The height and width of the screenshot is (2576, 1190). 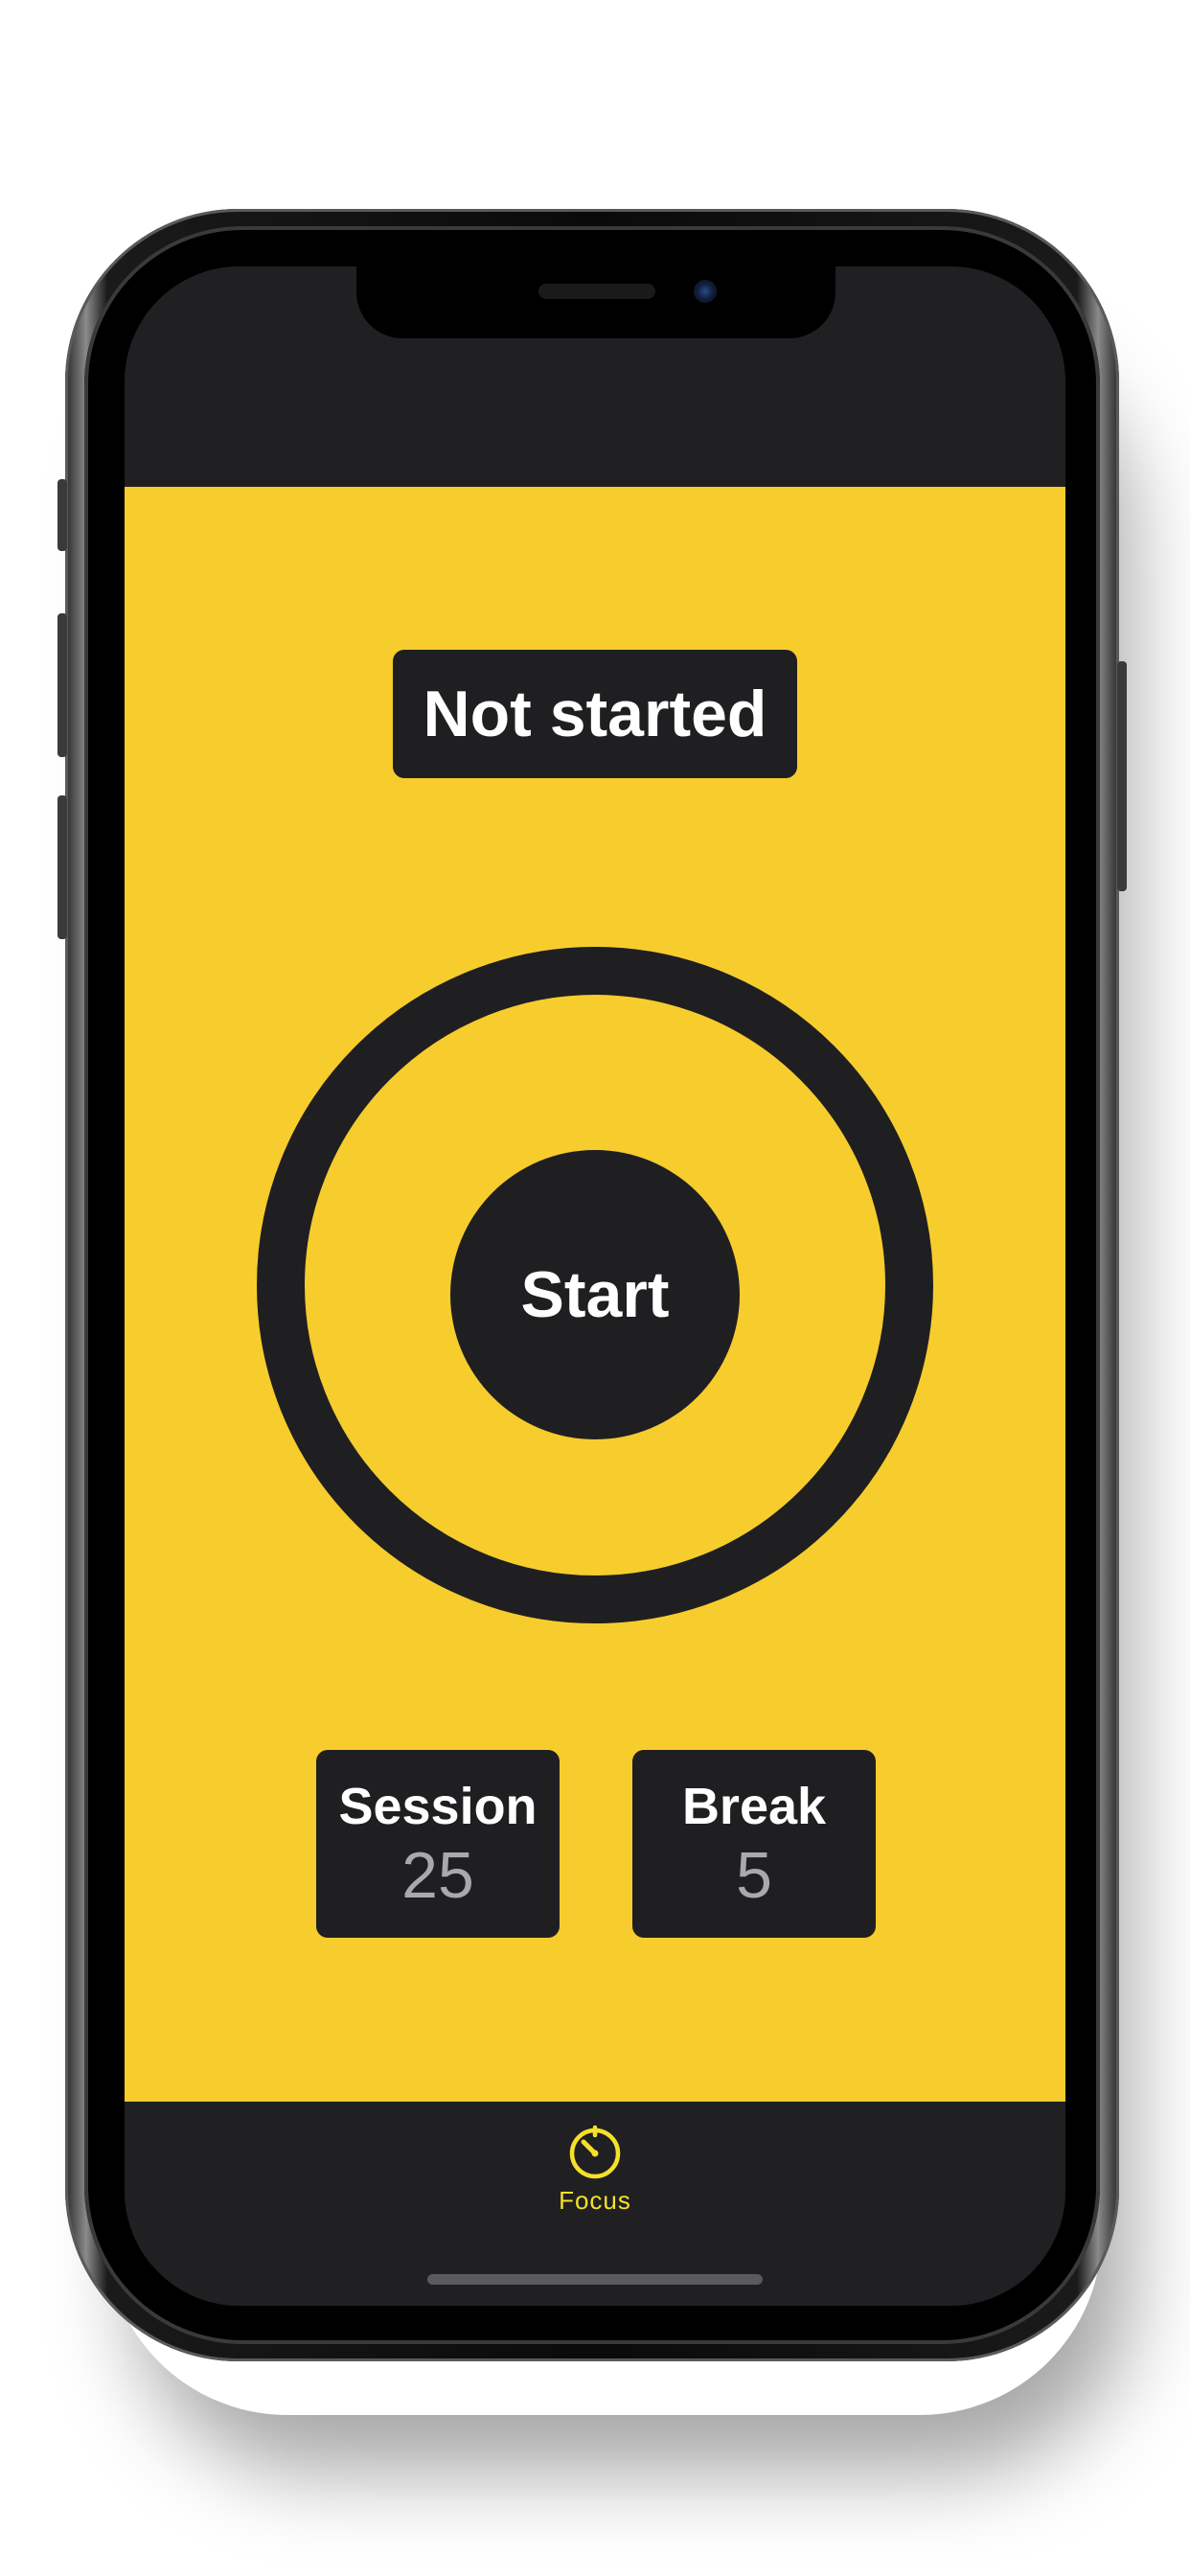 What do you see at coordinates (595, 302) in the screenshot?
I see `notch` at bounding box center [595, 302].